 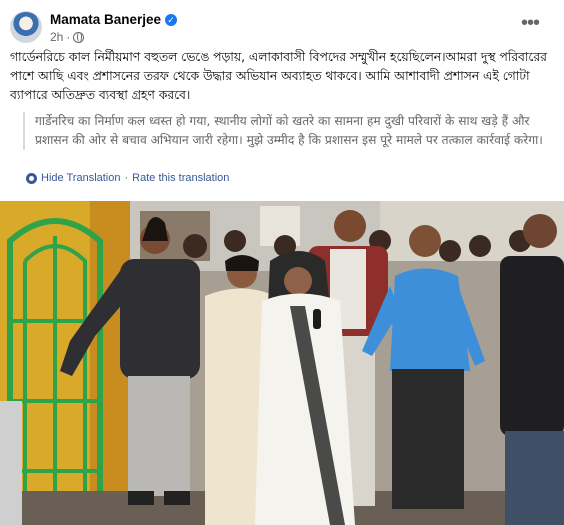 What do you see at coordinates (282, 29) in the screenshot?
I see `post-header: Mamata Banerjee ✓ 2h · •••` at bounding box center [282, 29].